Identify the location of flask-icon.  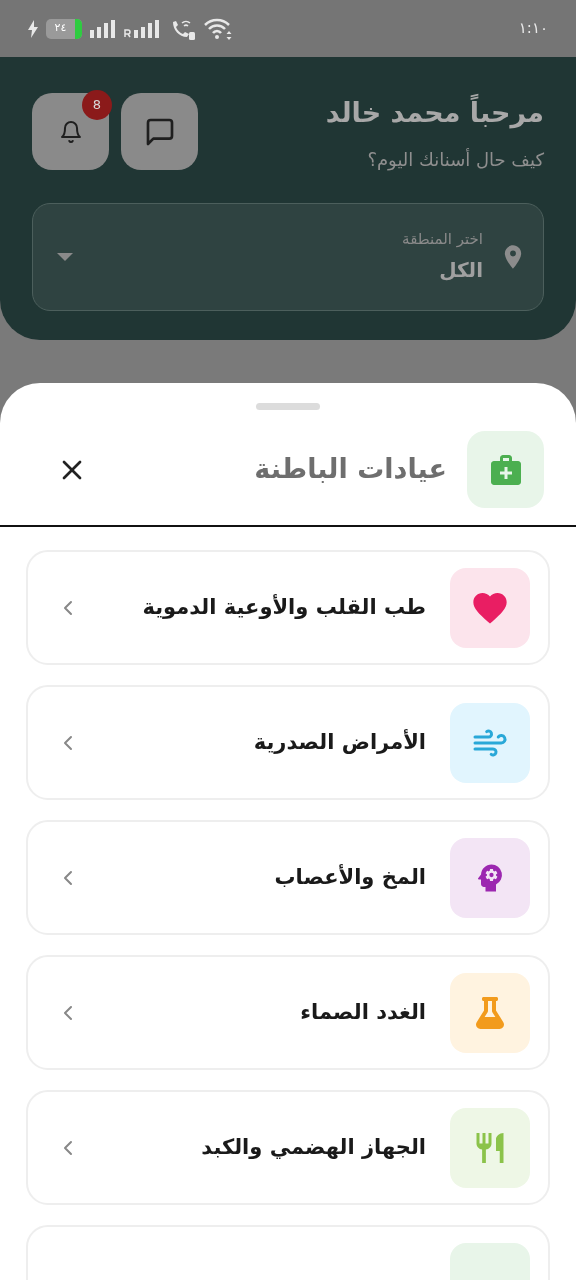
(490, 1013).